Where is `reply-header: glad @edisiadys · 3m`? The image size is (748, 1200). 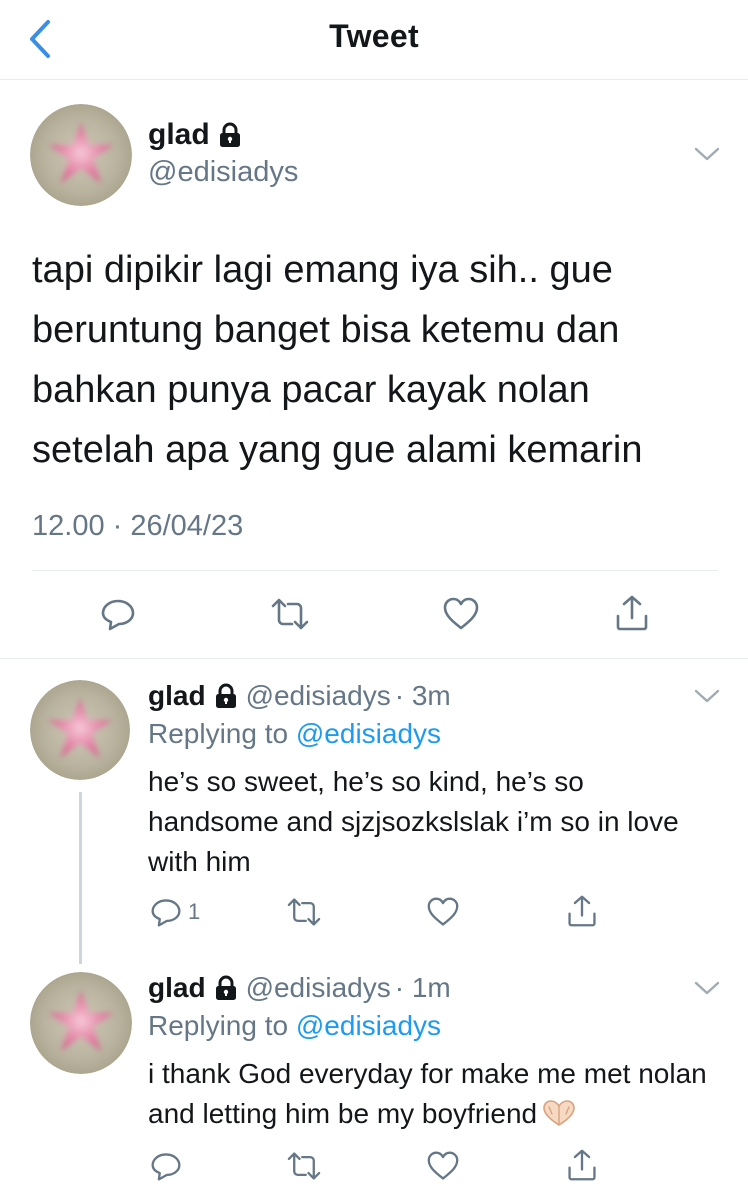
reply-header: glad @edisiadys · 3m is located at coordinates (299, 696).